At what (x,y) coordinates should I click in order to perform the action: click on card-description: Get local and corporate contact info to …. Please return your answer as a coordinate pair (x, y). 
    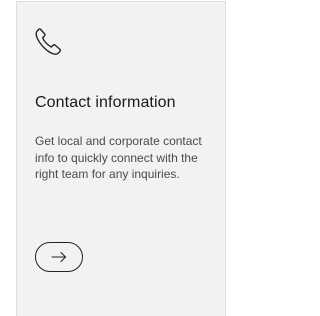
    Looking at the image, I should click on (118, 157).